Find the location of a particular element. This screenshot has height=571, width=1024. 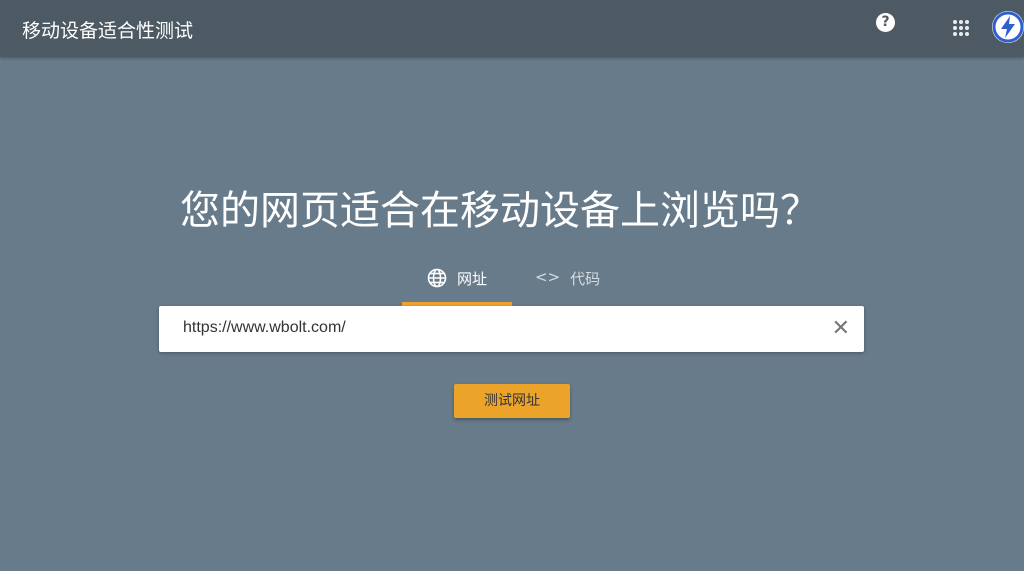

clear-icon: ✕ is located at coordinates (841, 328).